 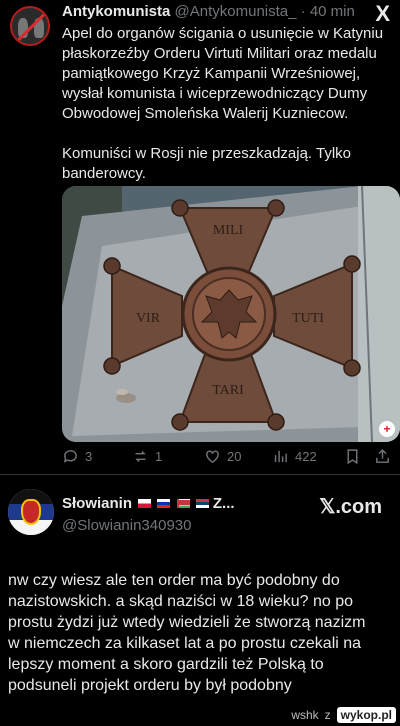 I want to click on watermark-separator: z, so click(x=327, y=715).